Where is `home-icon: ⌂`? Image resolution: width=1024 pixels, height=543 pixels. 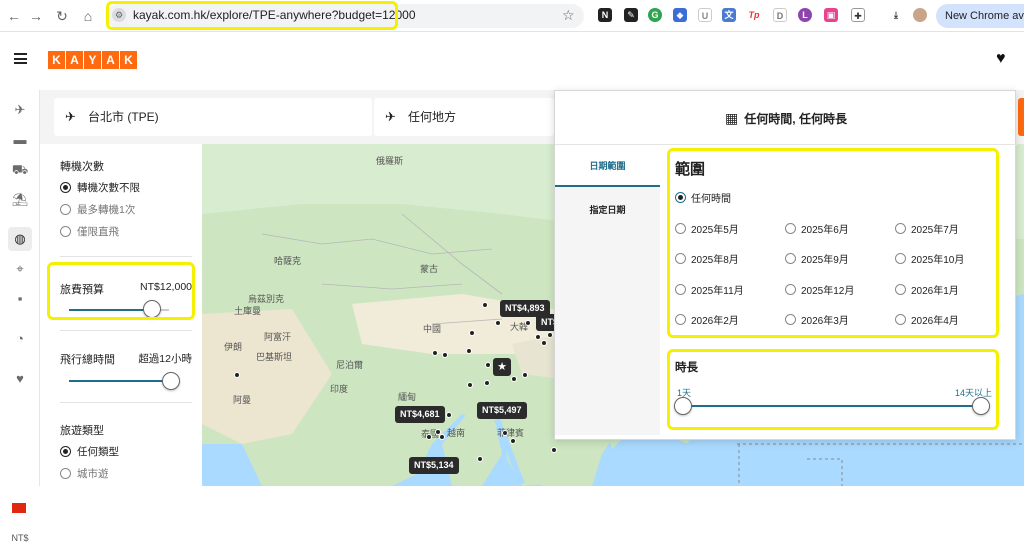
home-icon: ⌂ is located at coordinates (88, 16).